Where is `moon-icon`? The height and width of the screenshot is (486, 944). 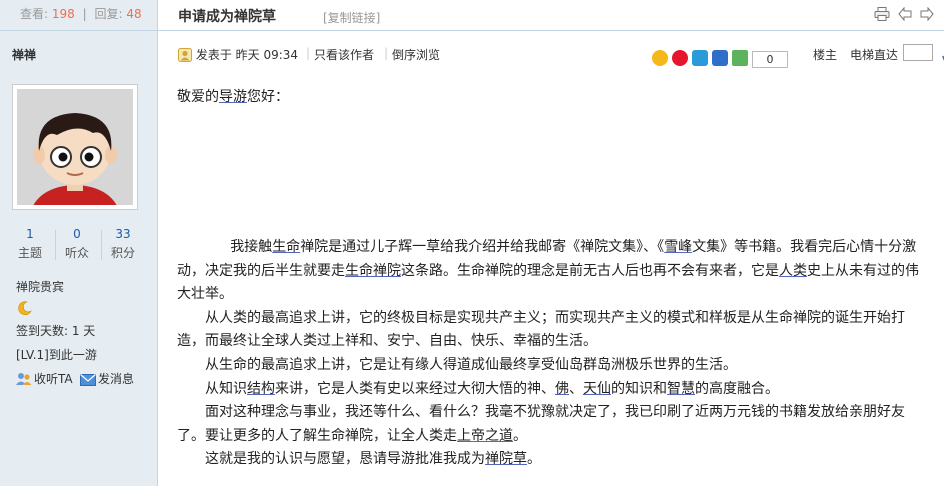
moon-icon is located at coordinates (25, 308).